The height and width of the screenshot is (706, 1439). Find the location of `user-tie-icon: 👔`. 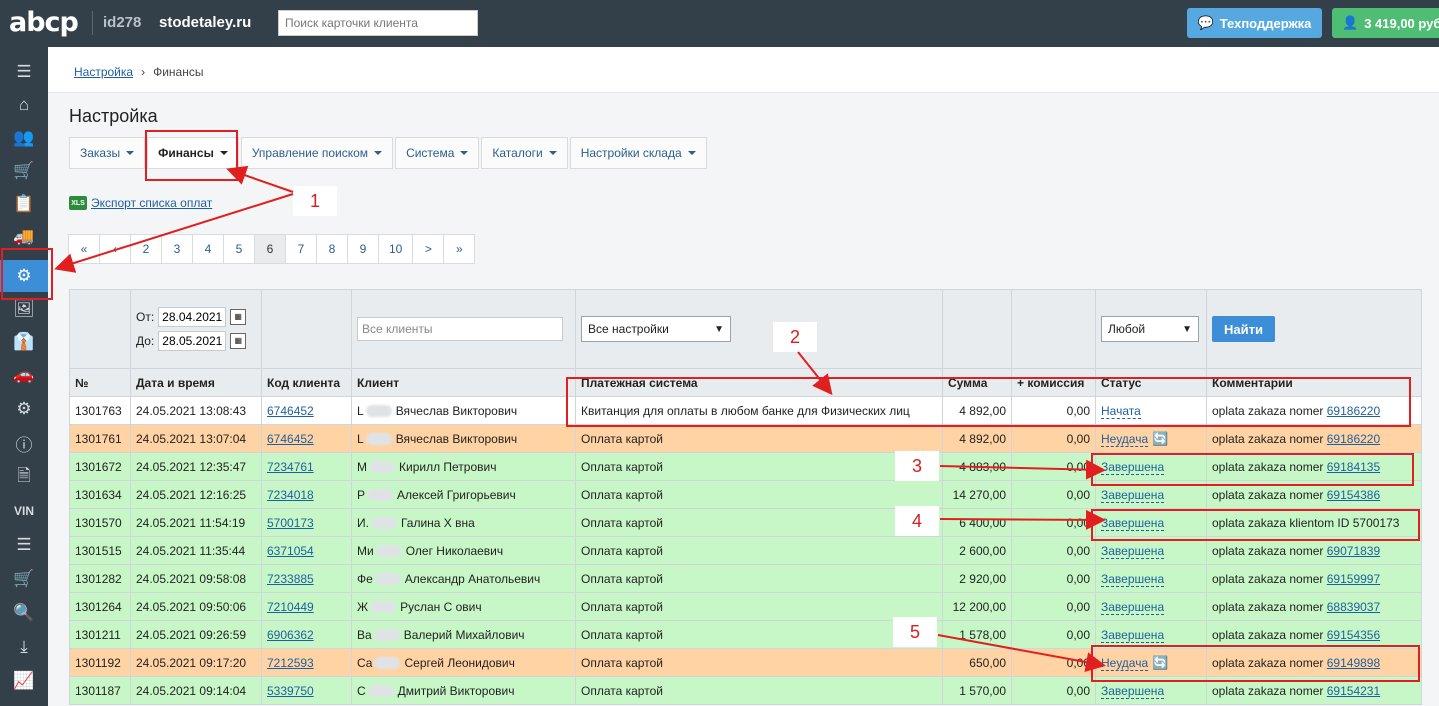

user-tie-icon: 👔 is located at coordinates (24, 342).